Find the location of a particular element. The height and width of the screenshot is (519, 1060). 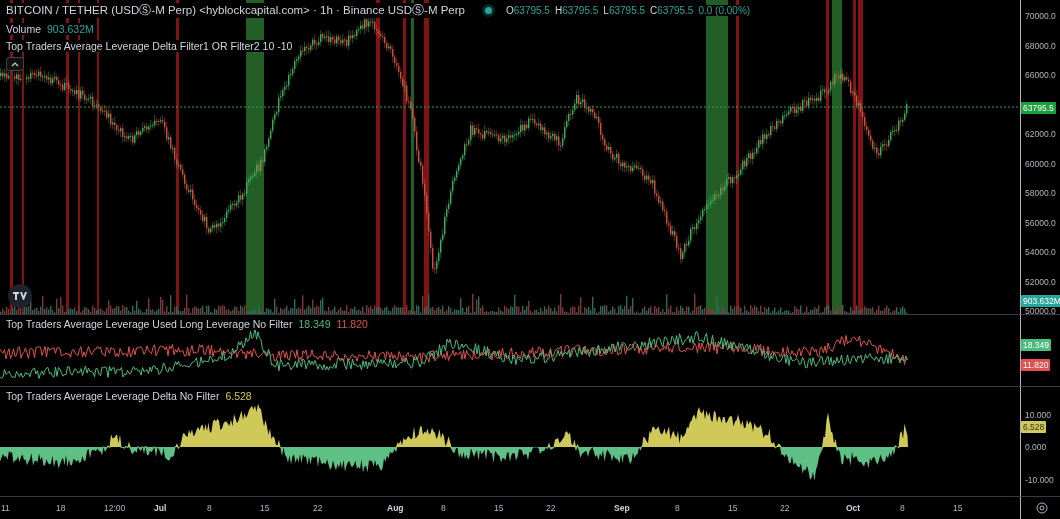

axis-label: 0.000 is located at coordinates (1036, 447).